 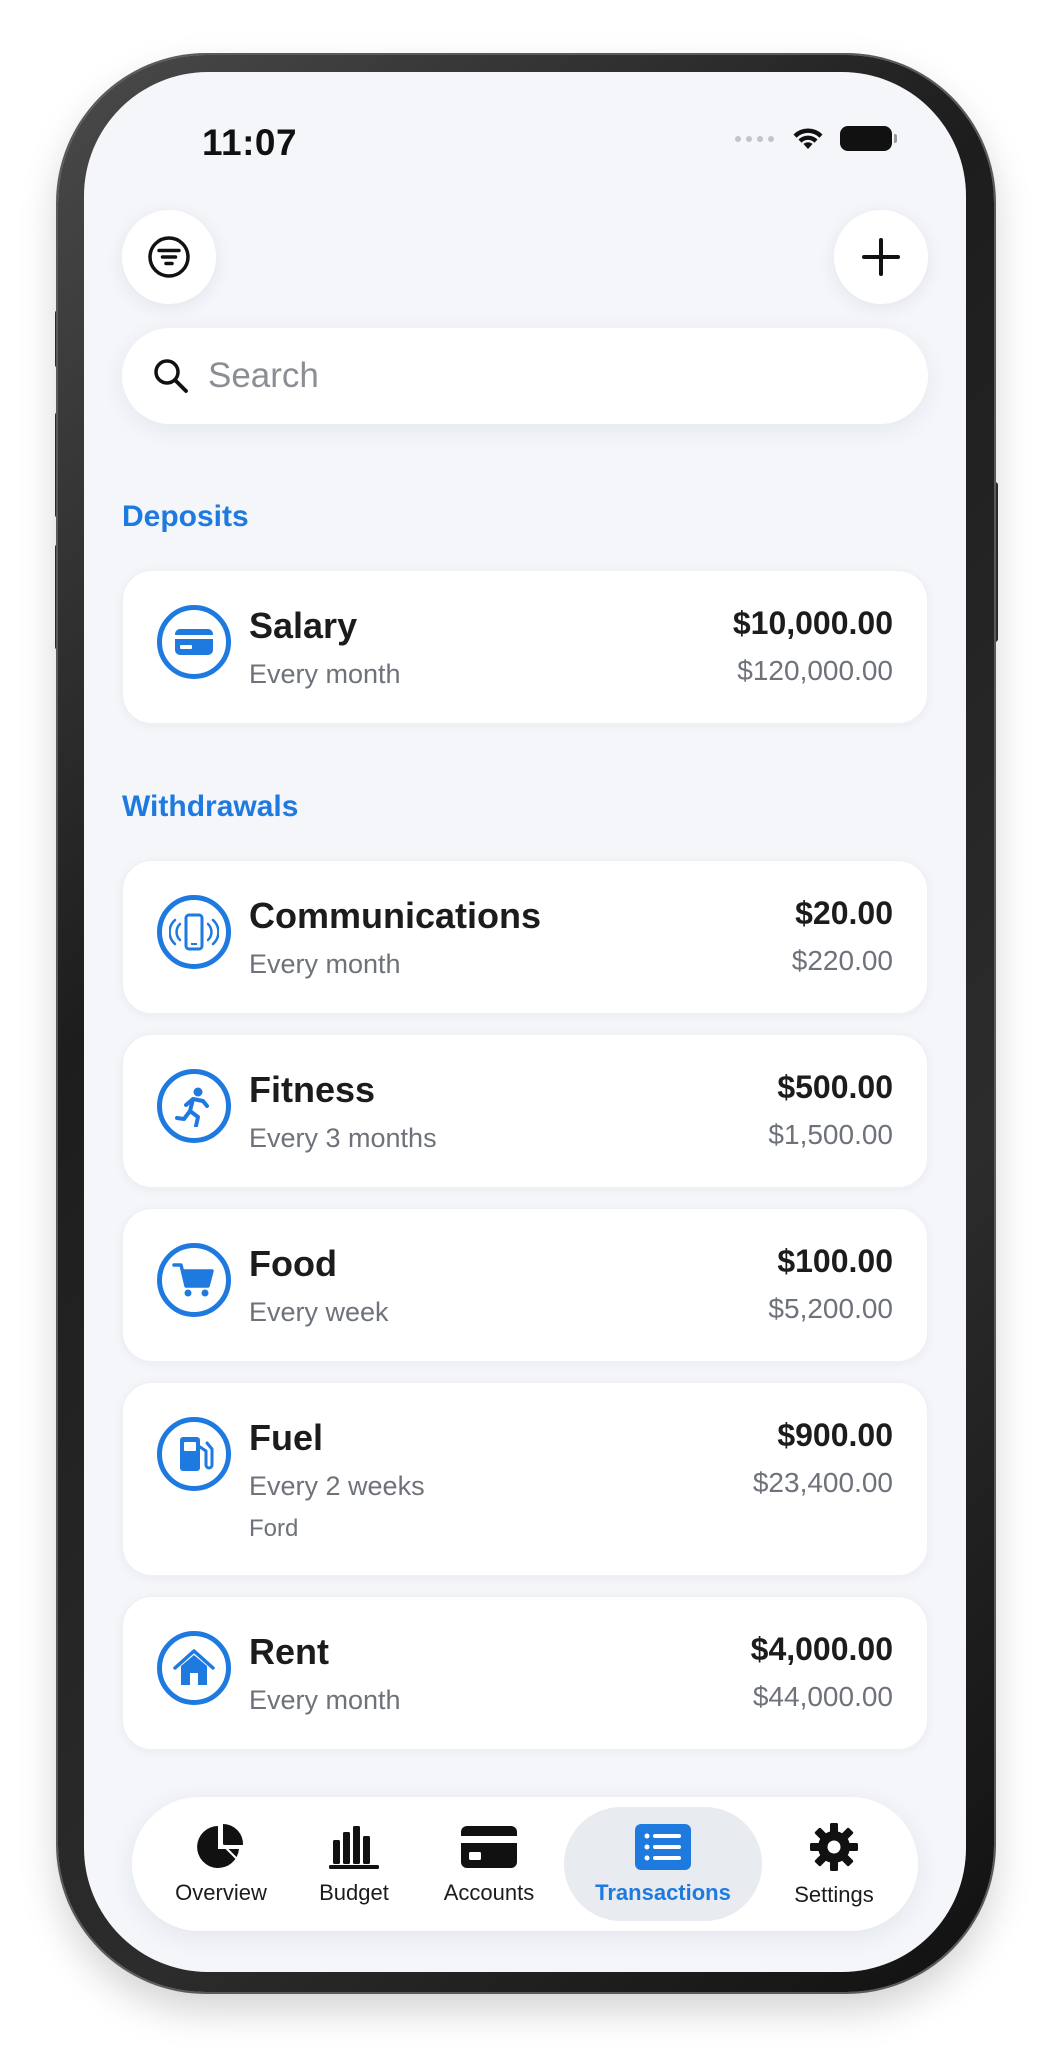 What do you see at coordinates (525, 1285) in the screenshot?
I see `transaction-card-food: Food Every week $100.00 $5,200.00` at bounding box center [525, 1285].